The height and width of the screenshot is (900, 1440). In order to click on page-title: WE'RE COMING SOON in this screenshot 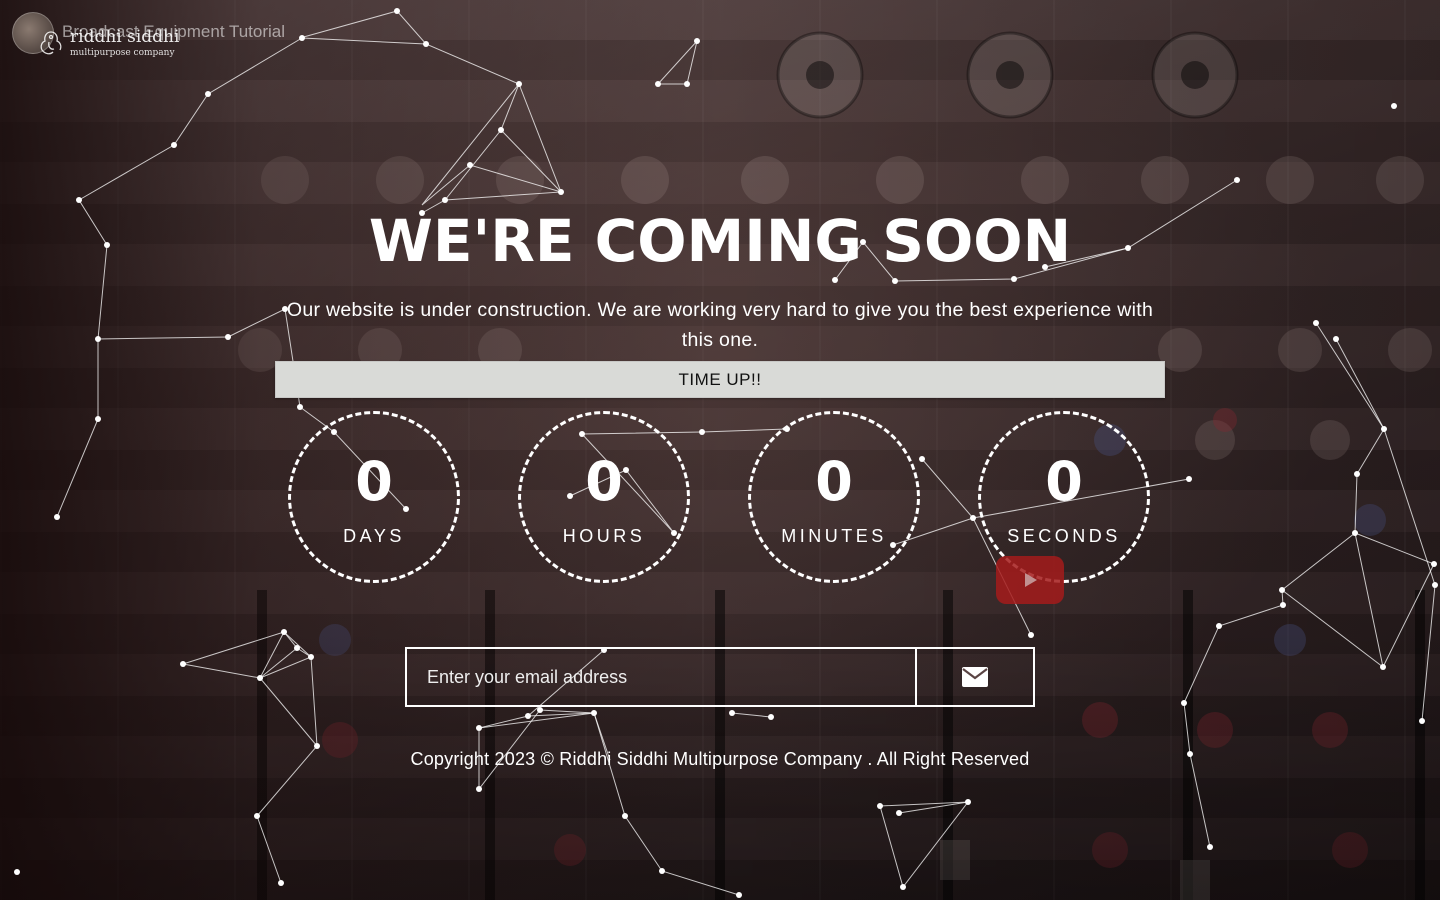, I will do `click(720, 241)`.